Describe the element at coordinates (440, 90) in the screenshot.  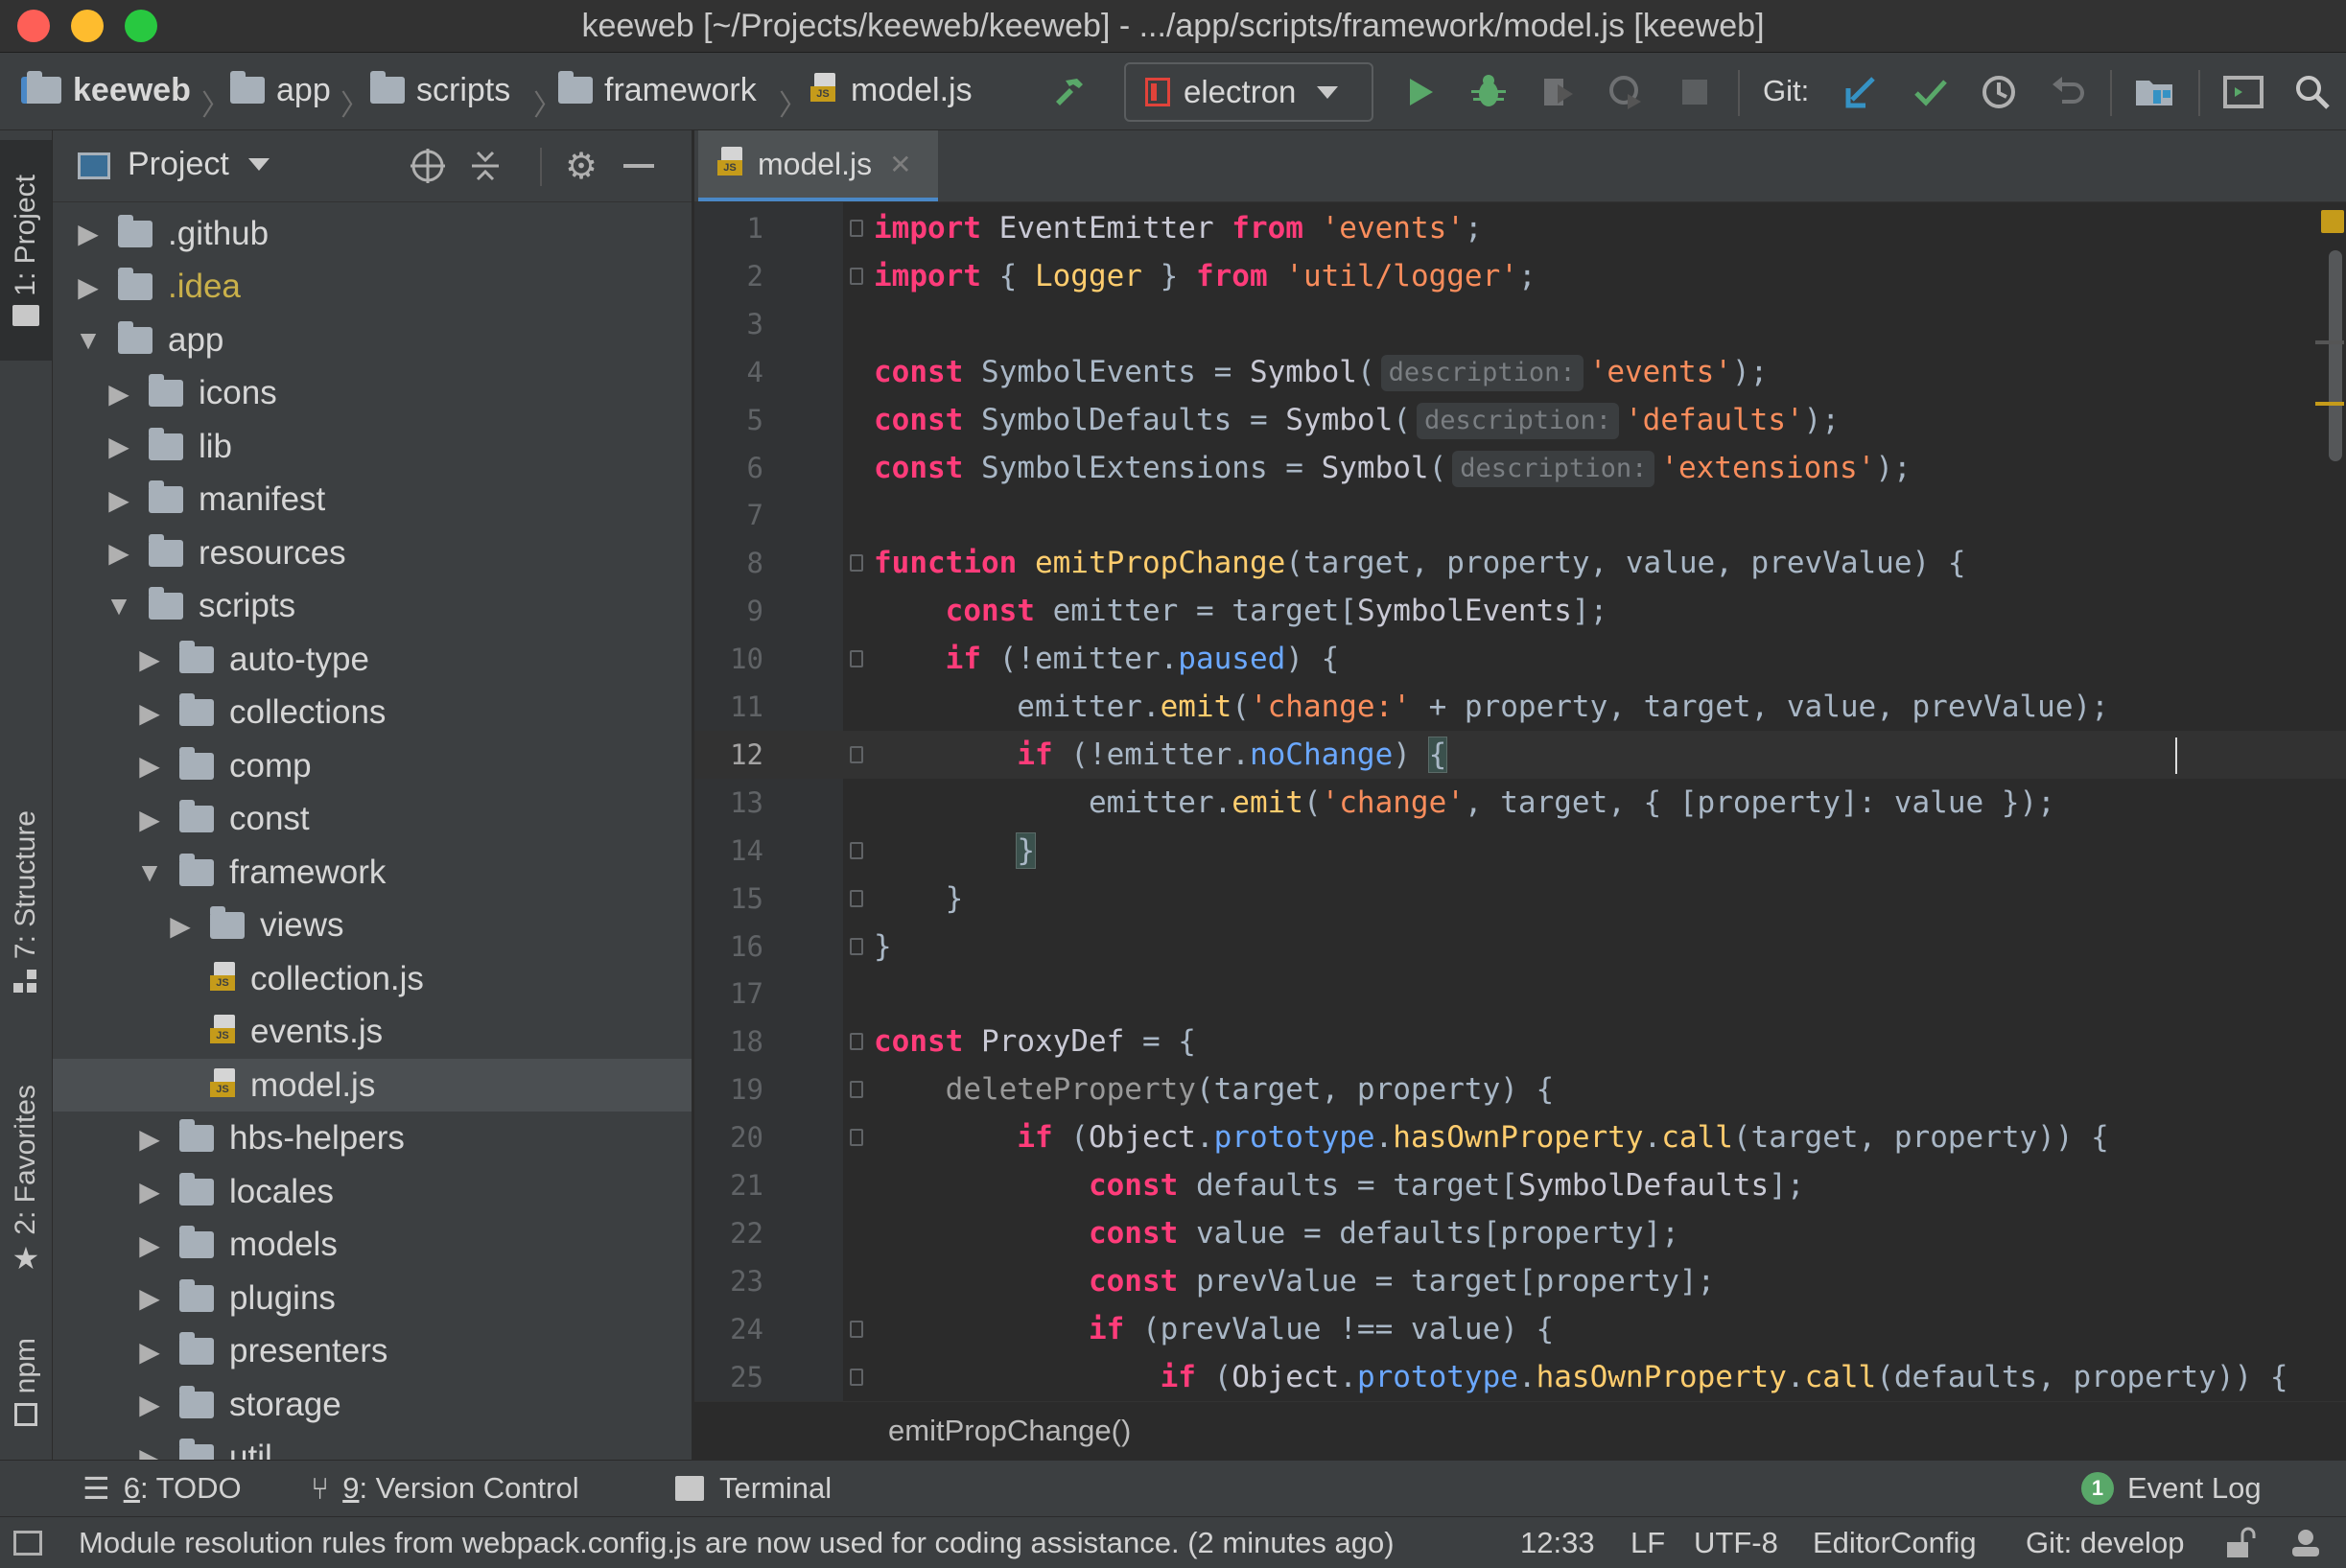
I see `breadcrumb-scripts: scripts` at that location.